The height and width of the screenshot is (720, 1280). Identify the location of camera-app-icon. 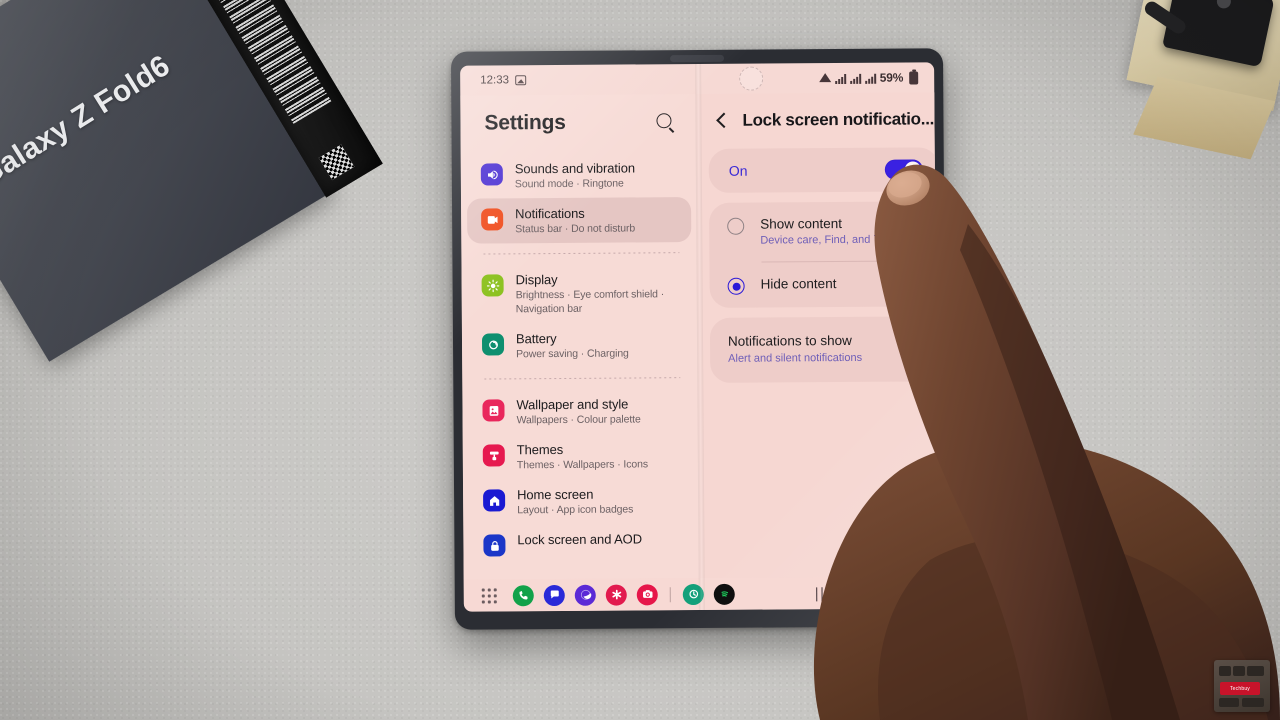
(647, 594).